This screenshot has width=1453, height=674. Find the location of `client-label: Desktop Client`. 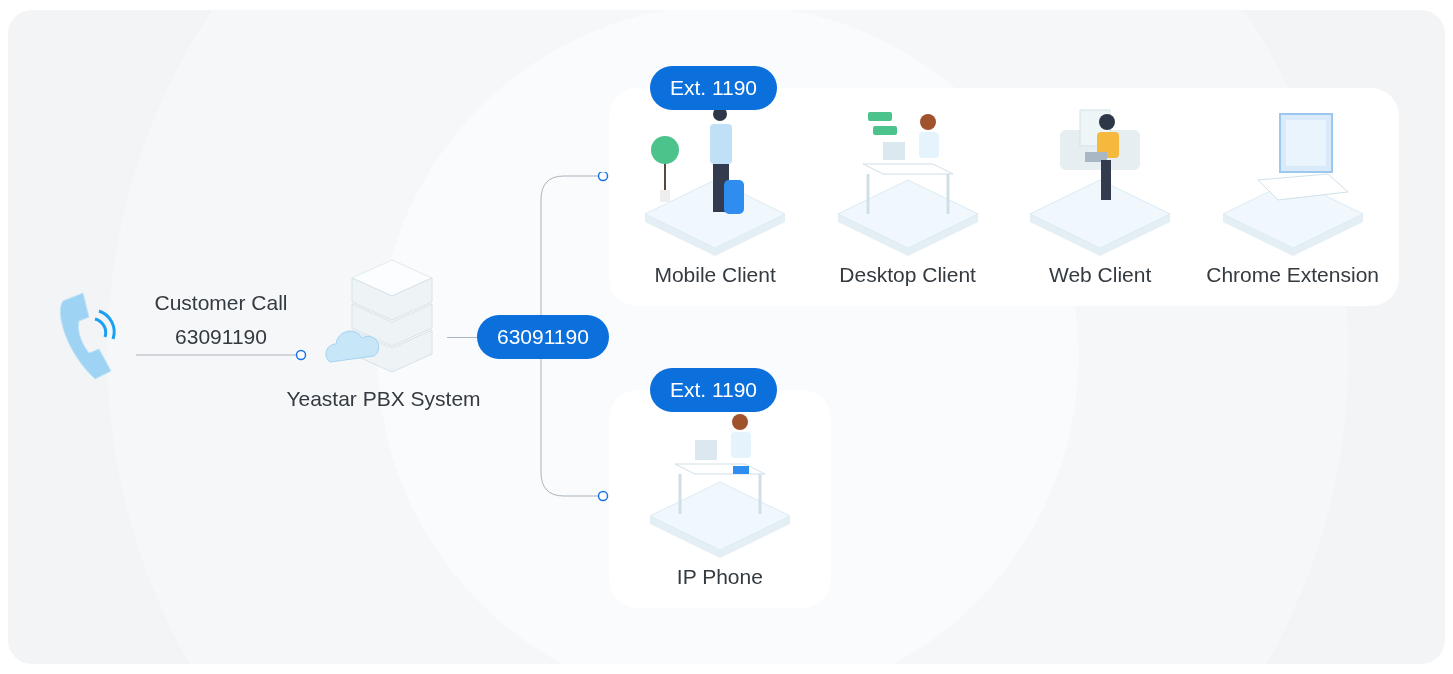

client-label: Desktop Client is located at coordinates (907, 275).